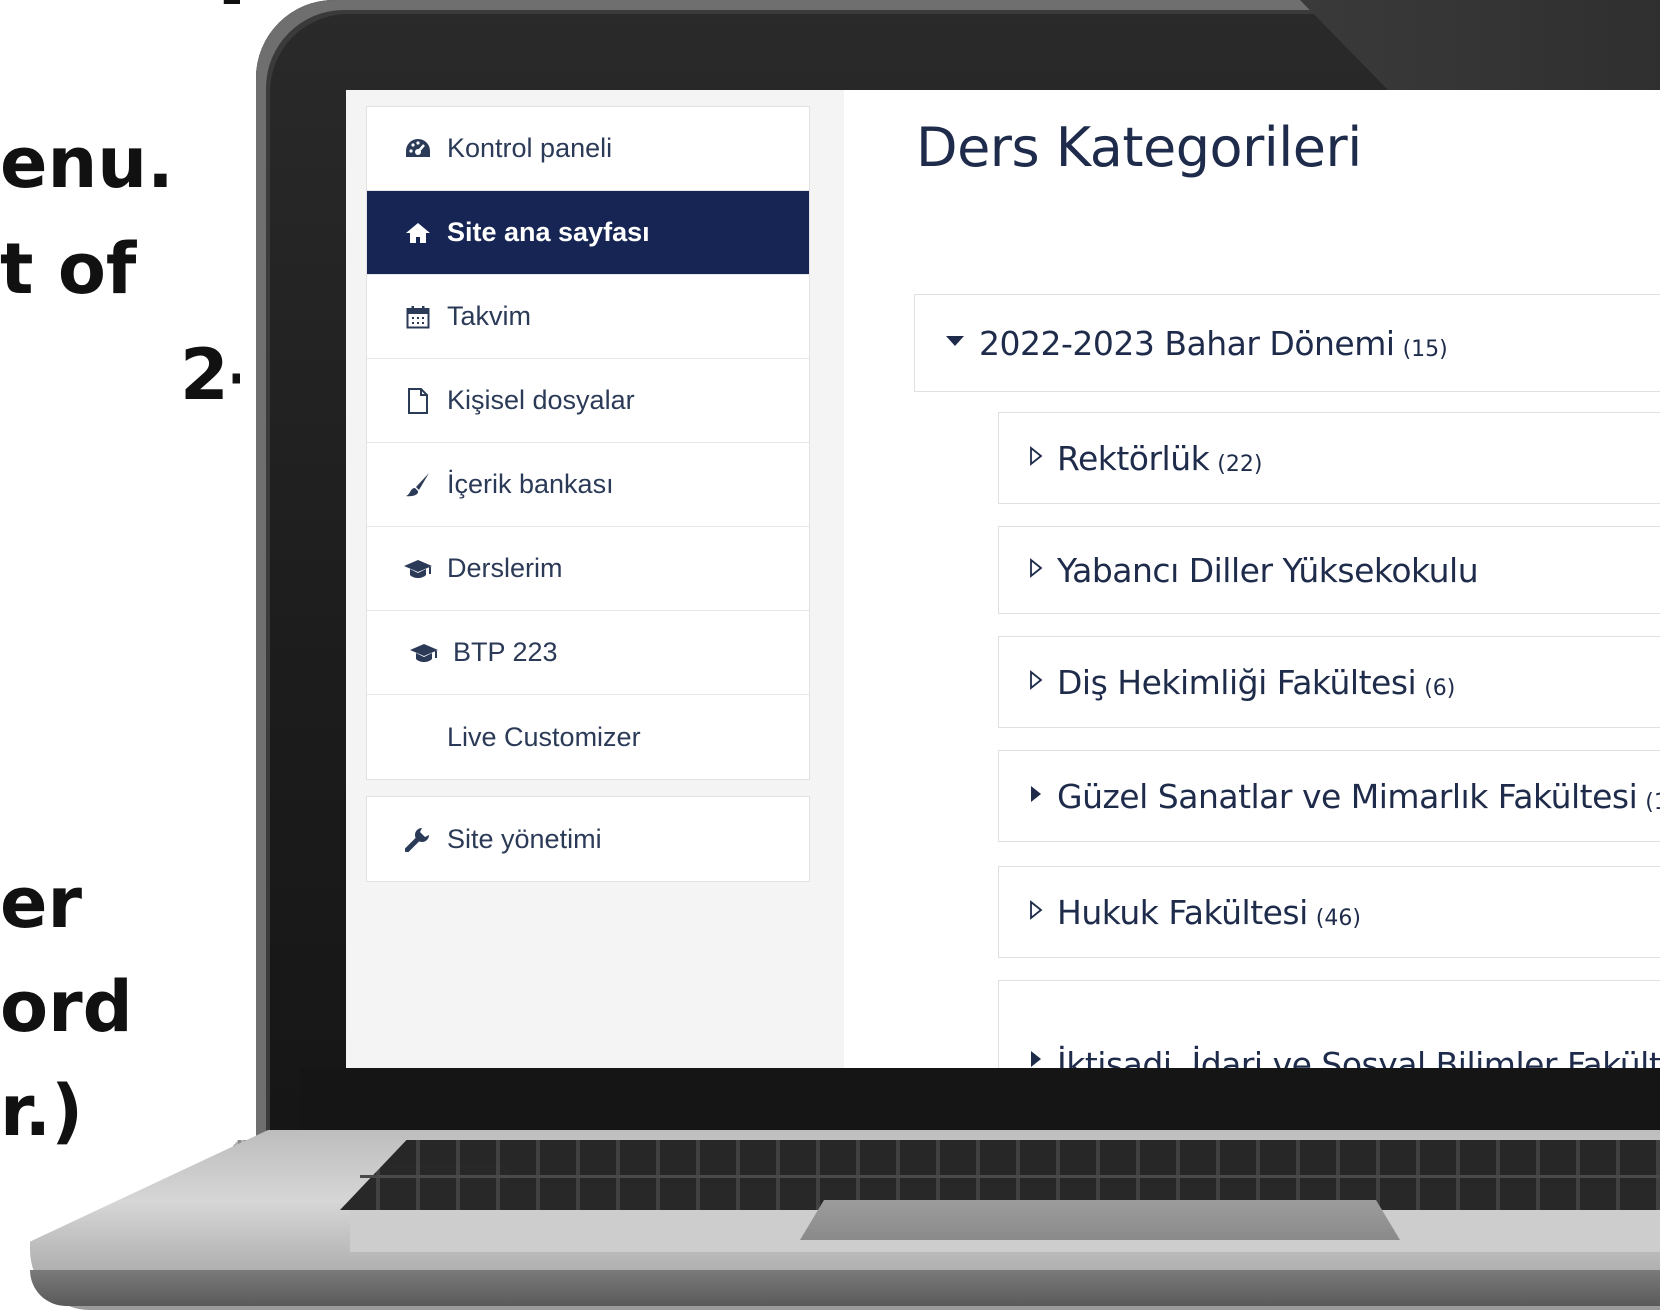  Describe the element at coordinates (505, 652) in the screenshot. I see `sidebar-item-label: BTP 223` at that location.